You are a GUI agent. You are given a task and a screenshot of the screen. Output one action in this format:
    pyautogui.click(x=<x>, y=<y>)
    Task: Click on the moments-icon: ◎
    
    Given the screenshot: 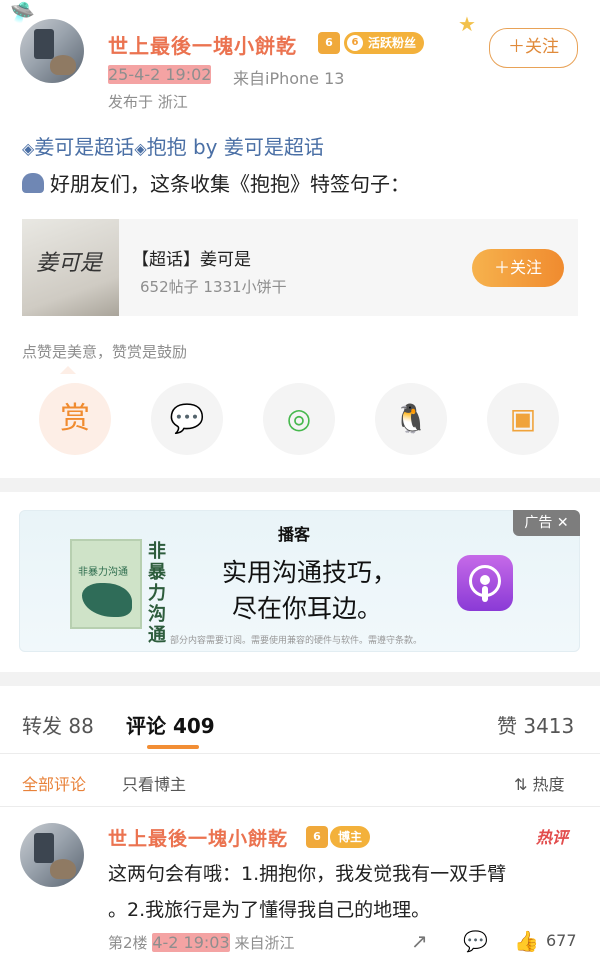 What is the action you would take?
    pyautogui.click(x=299, y=418)
    